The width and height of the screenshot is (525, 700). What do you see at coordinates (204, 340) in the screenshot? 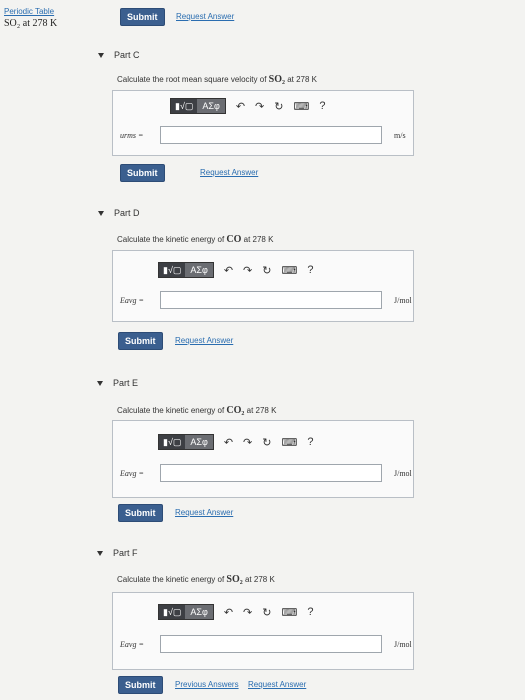
I see `part-d-request-answer-link: Request Answer` at bounding box center [204, 340].